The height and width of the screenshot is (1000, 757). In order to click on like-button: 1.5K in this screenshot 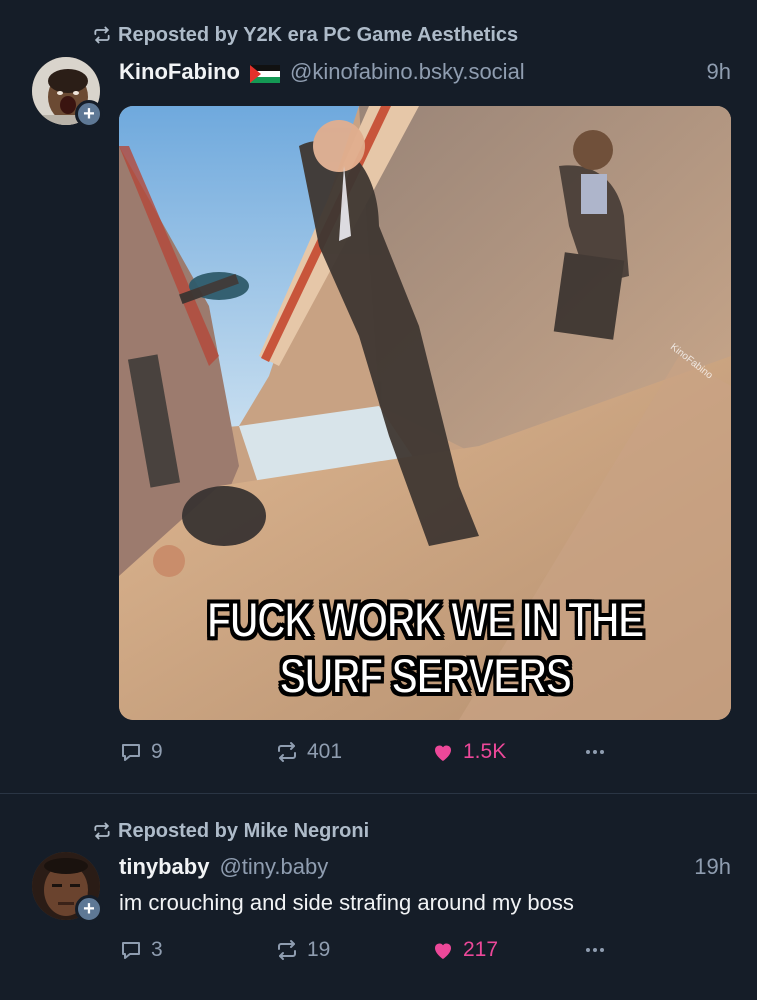, I will do `click(468, 752)`.